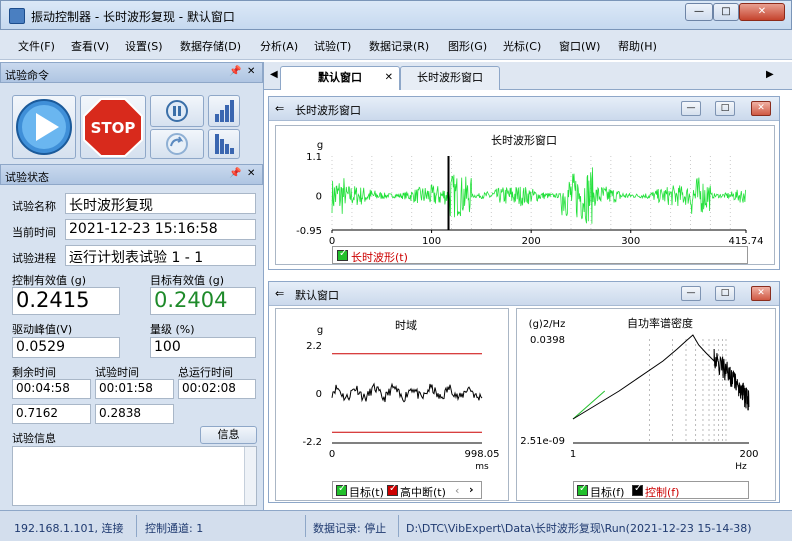 Image resolution: width=792 pixels, height=541 pixels. I want to click on status-record: 数据记录: 停止, so click(350, 528).